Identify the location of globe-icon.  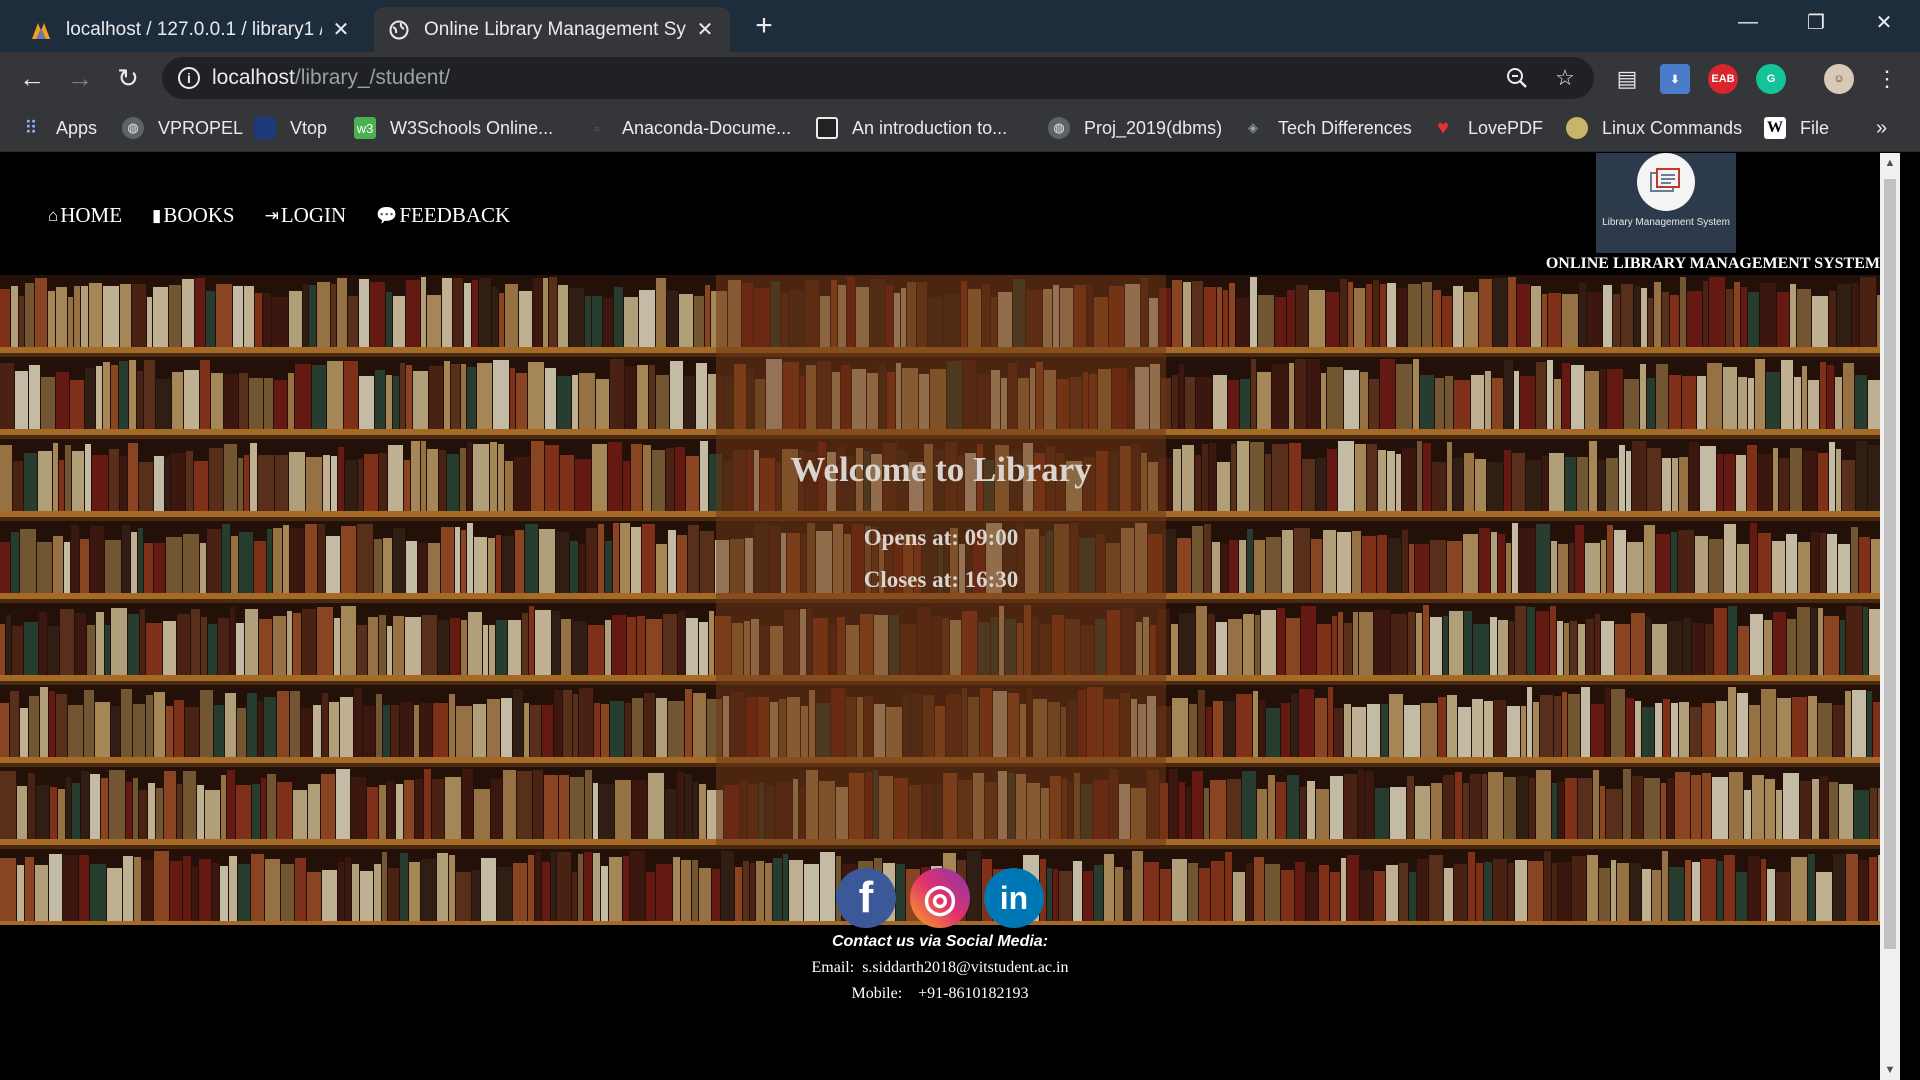
(399, 30).